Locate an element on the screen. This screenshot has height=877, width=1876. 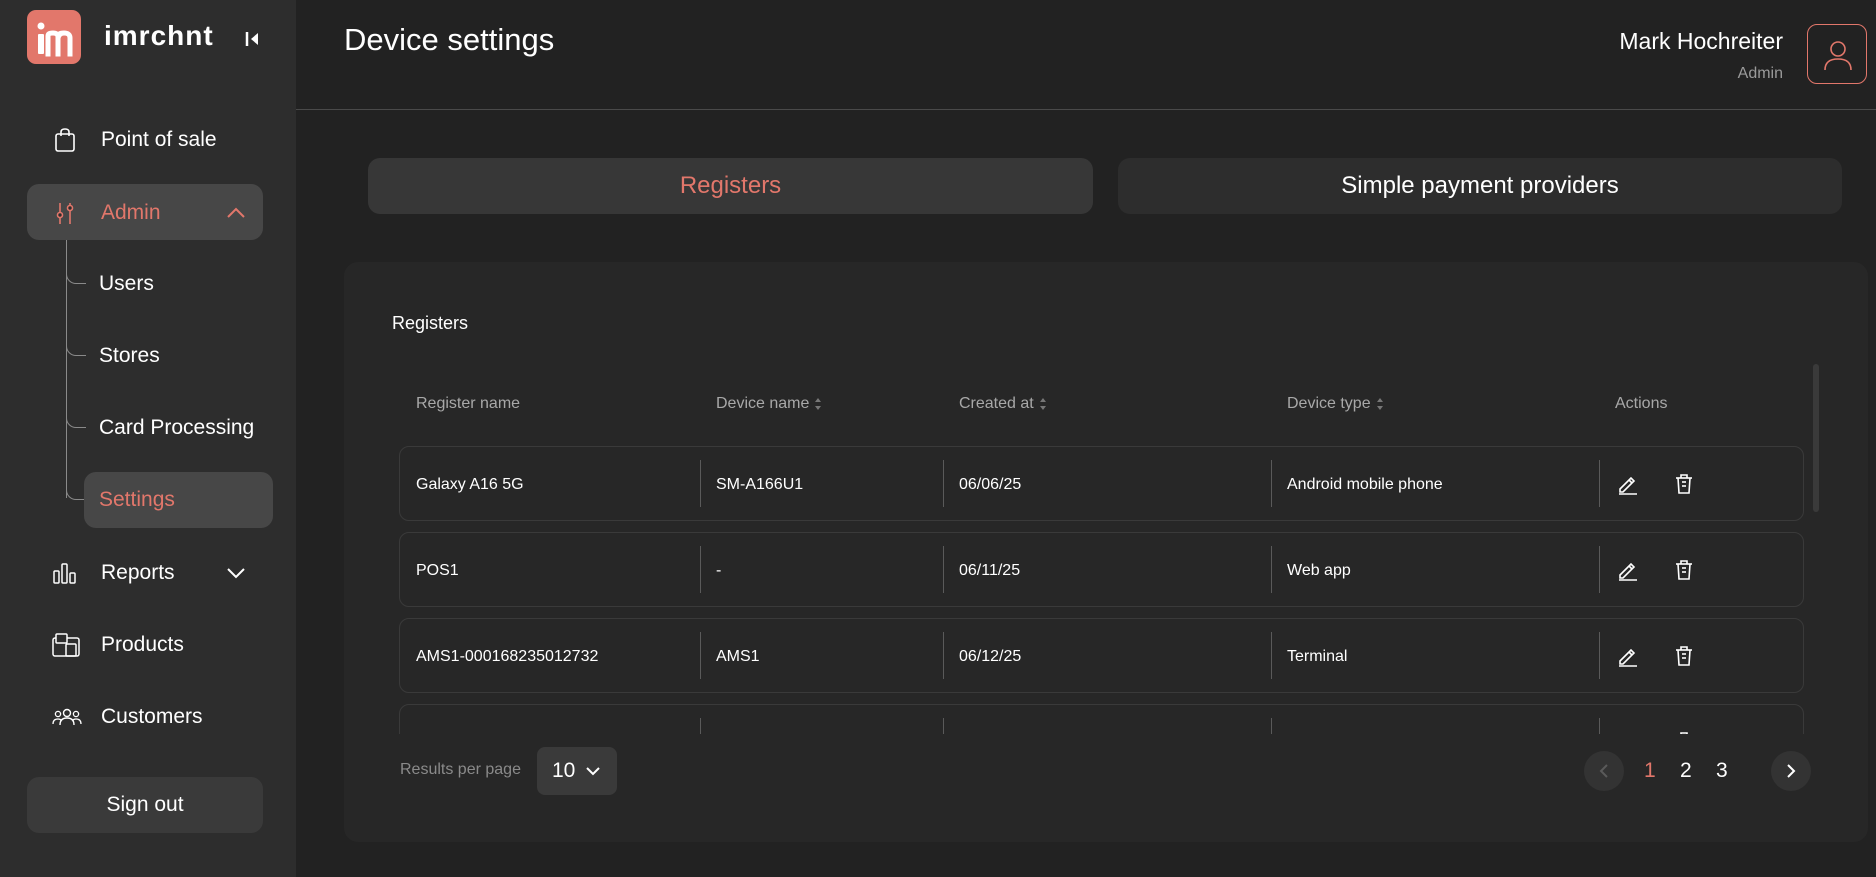
cell-register-name: AMS1-000168235012732 is located at coordinates (507, 656).